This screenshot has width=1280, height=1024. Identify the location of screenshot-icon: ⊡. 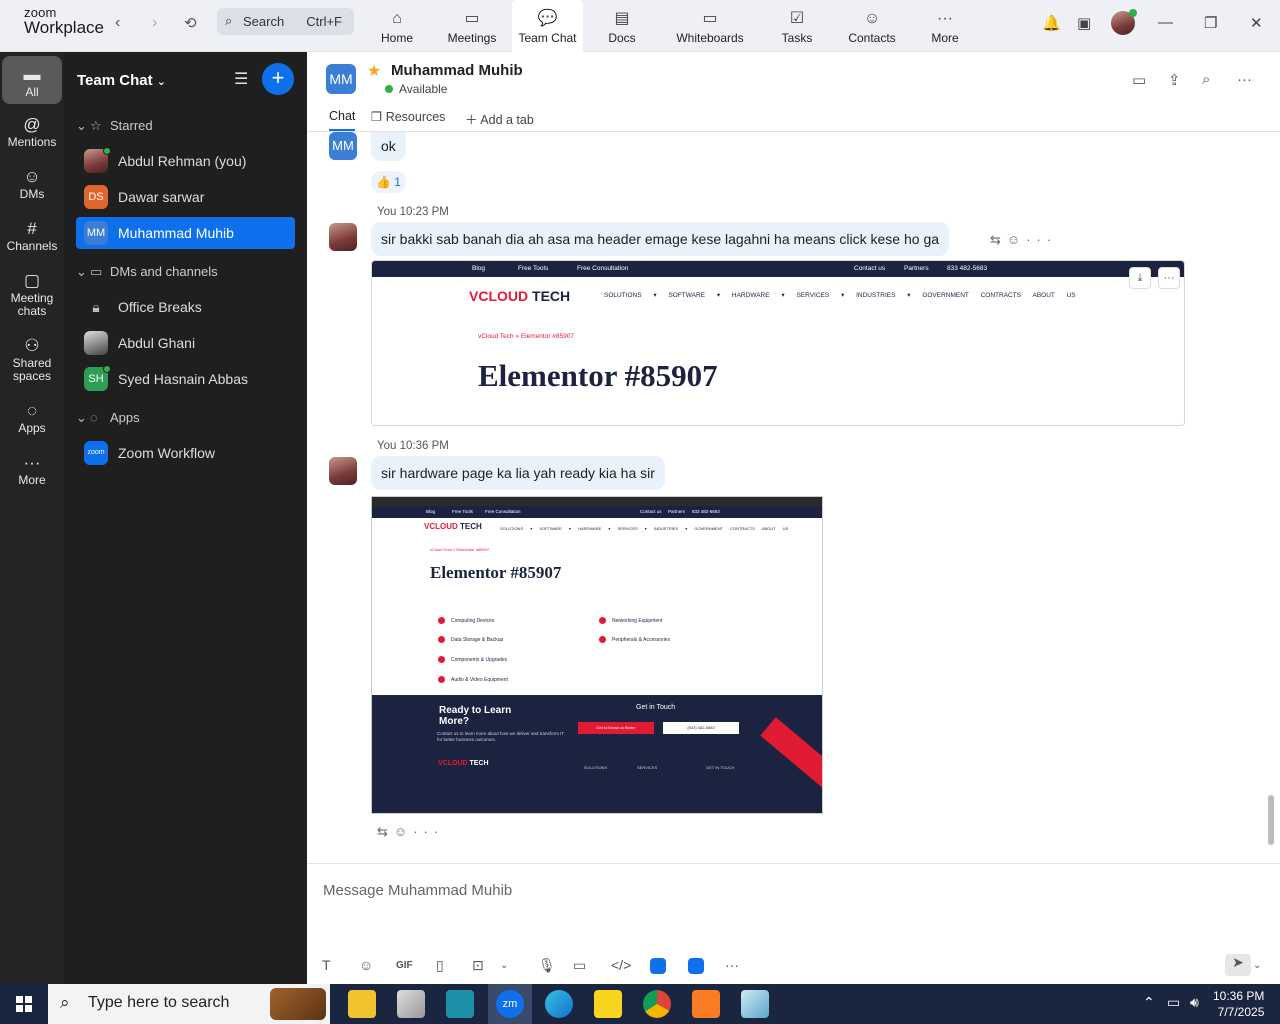
(478, 965).